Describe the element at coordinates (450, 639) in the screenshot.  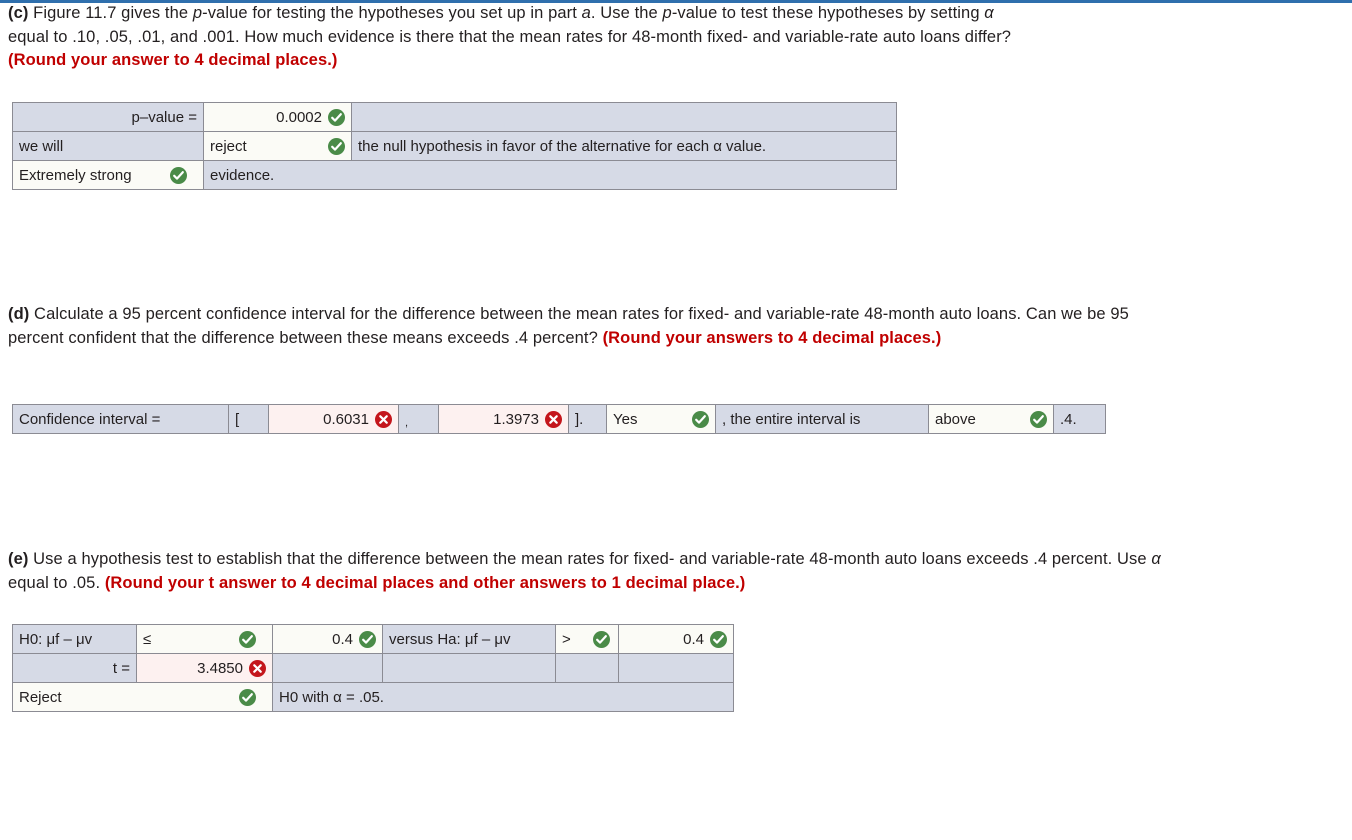
I see `e-ha-label-text: versus Ha: μf – μv` at that location.